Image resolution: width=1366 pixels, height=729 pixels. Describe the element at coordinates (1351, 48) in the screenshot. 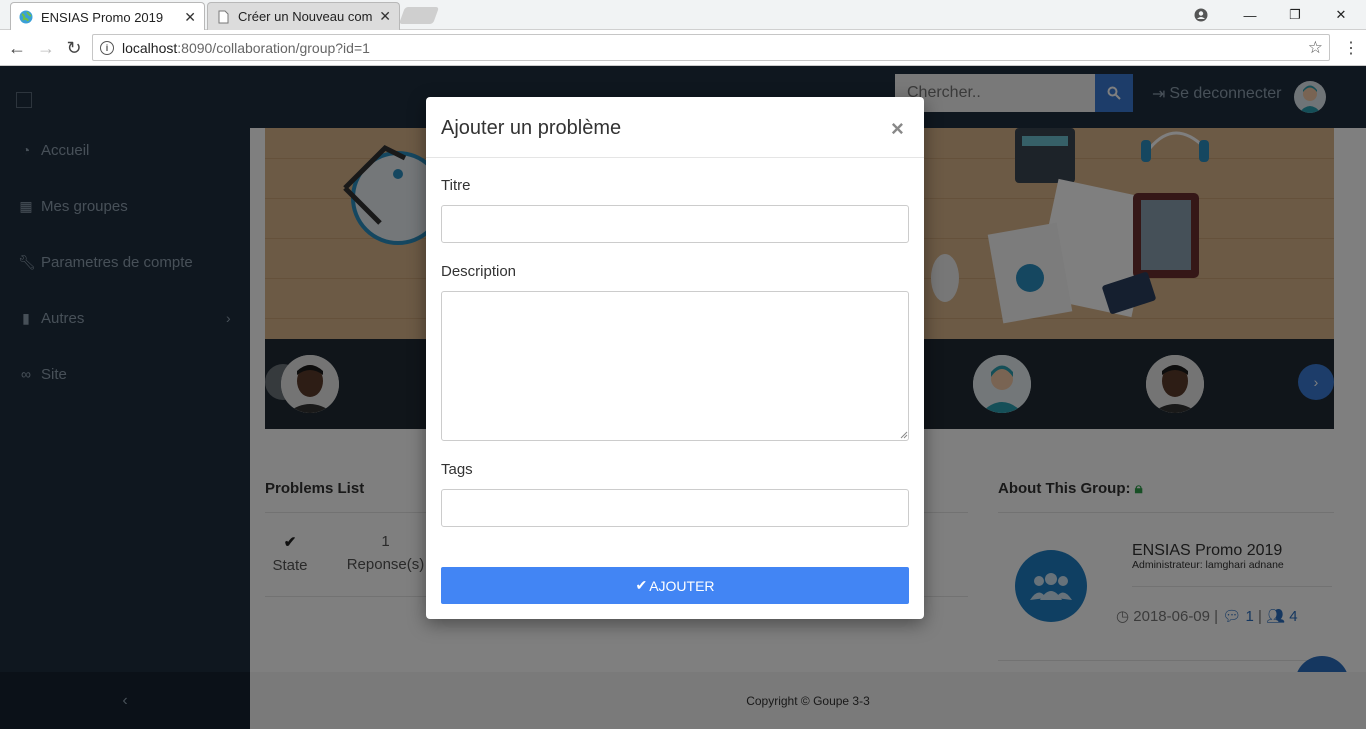

I see `browser-menu-icon: ⋮` at that location.